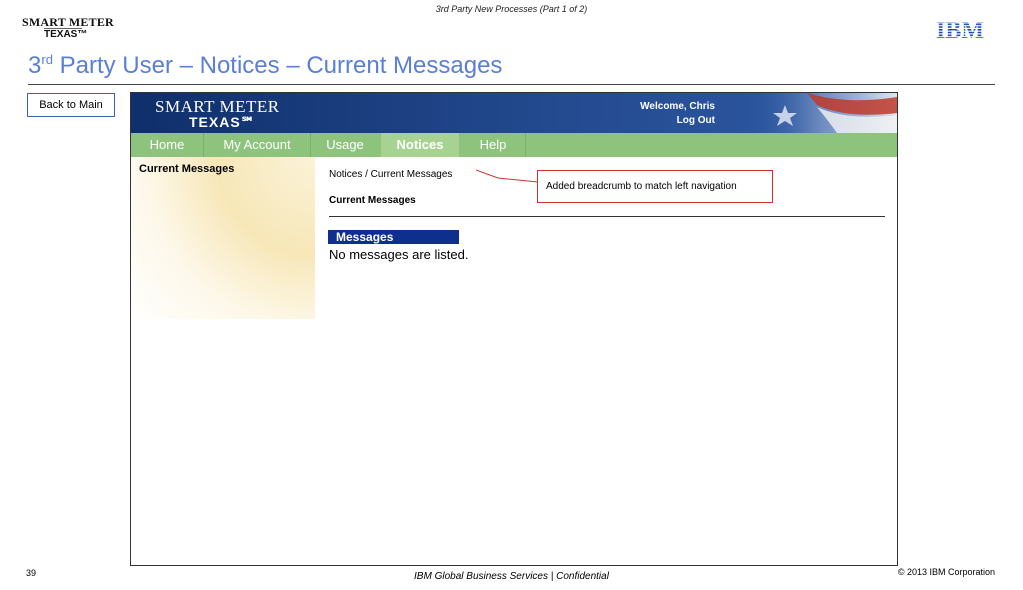 This screenshot has height=590, width=1023. I want to click on messages-section-header: Messages, so click(393, 237).